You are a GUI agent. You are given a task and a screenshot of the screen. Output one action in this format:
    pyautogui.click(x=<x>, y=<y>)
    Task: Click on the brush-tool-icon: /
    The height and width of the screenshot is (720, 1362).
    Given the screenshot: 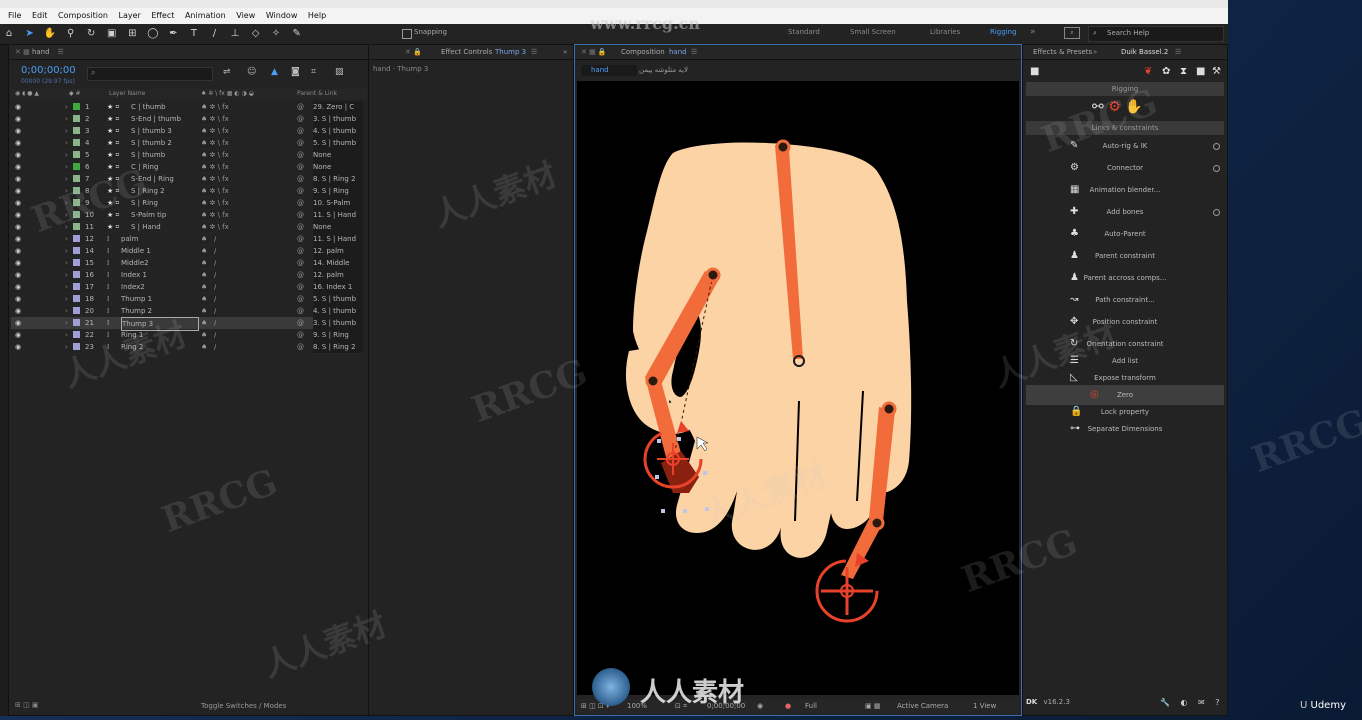 What is the action you would take?
    pyautogui.click(x=214, y=34)
    